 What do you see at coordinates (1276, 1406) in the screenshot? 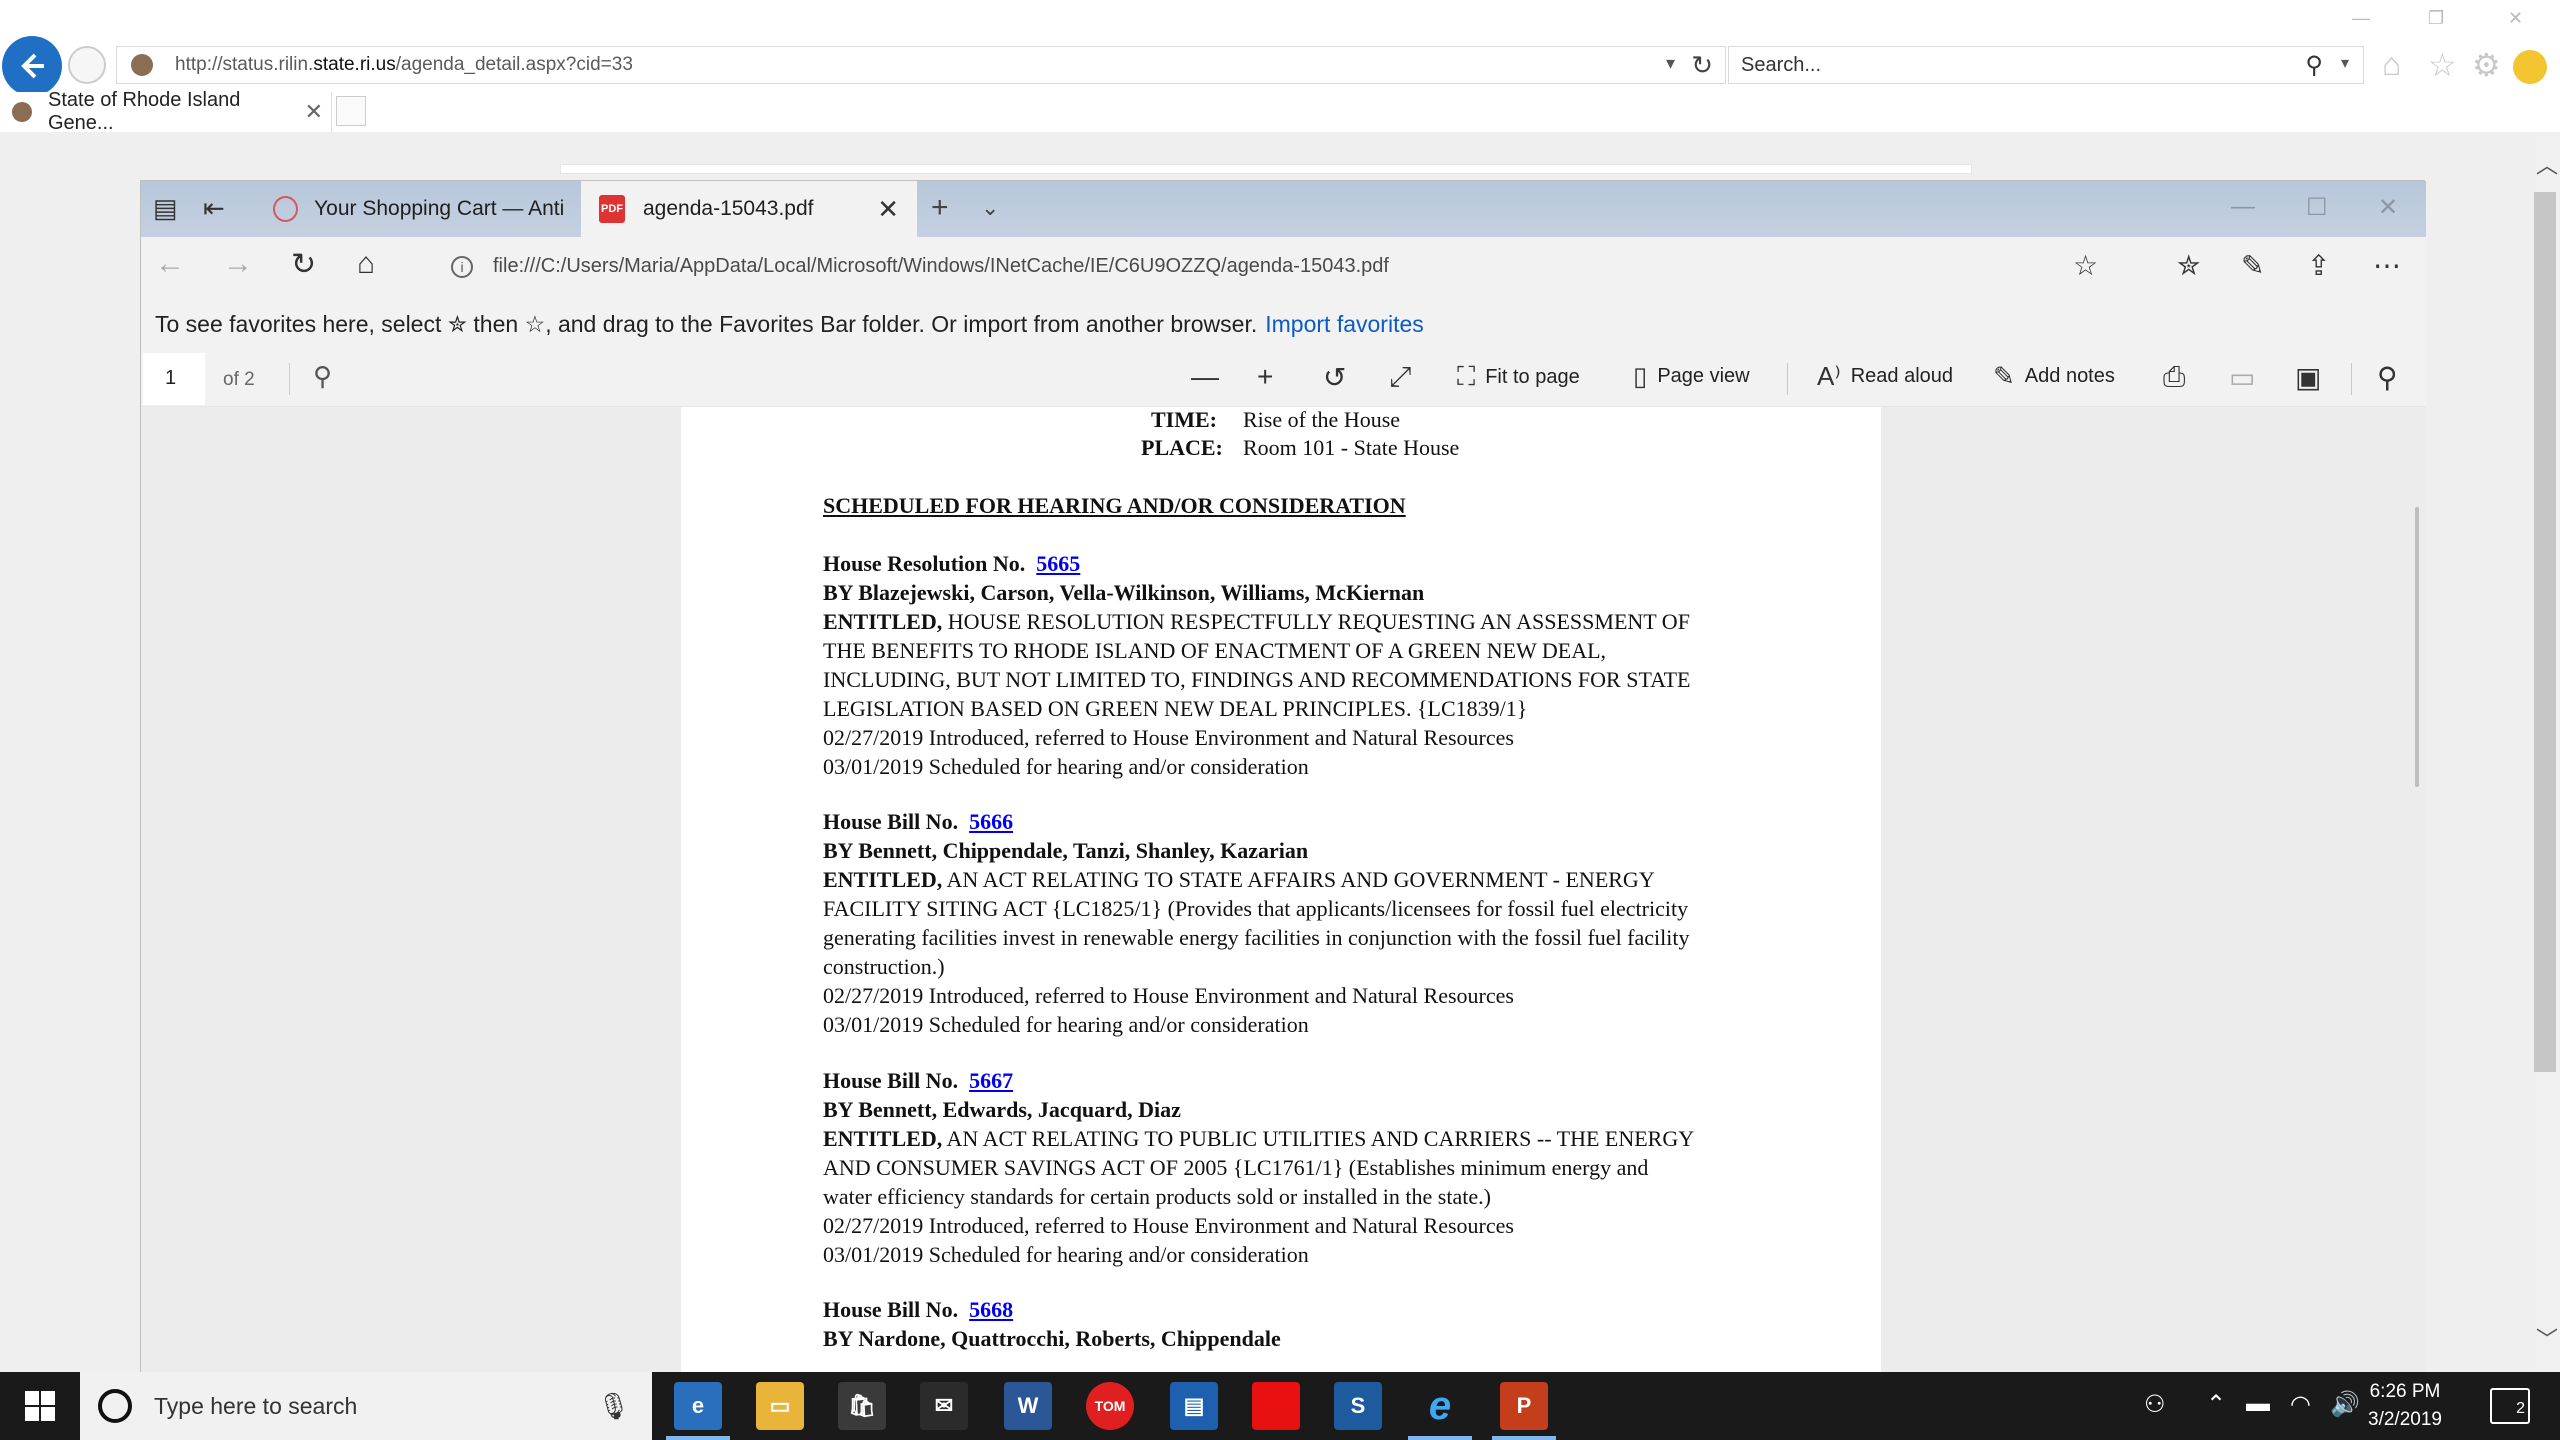
I see `red-app-icon` at bounding box center [1276, 1406].